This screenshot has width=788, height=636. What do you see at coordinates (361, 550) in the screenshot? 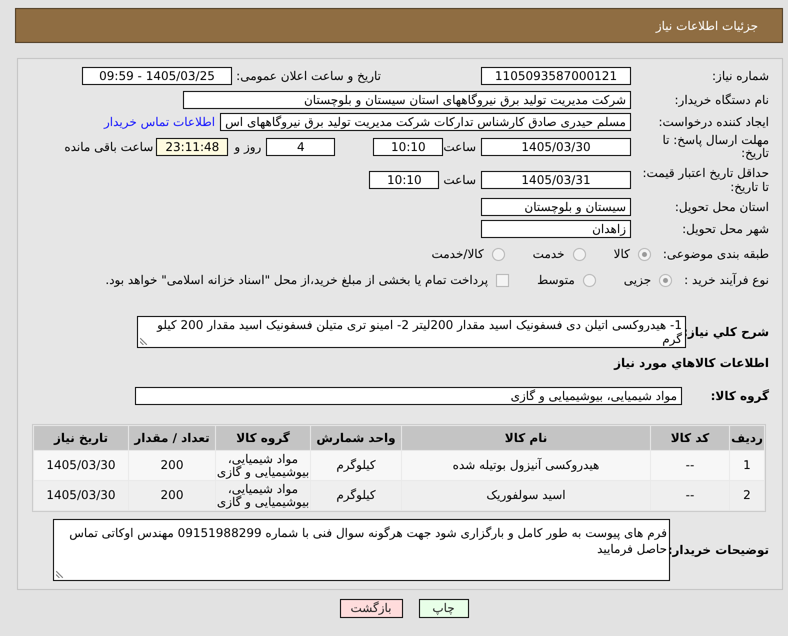
I see `buyer-notes-field: فرم های پیوست به طور کامل و بارگزاری شود جهت هرگونه سوال فنی با شماره 09151988299 مهندس اوکاتی تماس حاصل فرمایید` at bounding box center [361, 550].